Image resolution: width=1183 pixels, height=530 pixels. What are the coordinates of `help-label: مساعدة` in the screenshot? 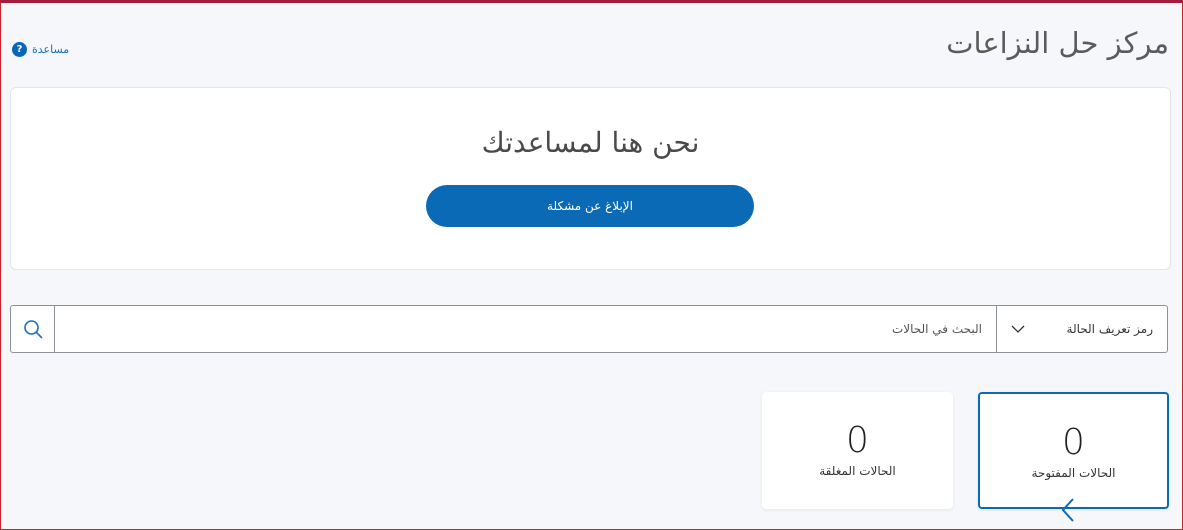 It's located at (51, 49).